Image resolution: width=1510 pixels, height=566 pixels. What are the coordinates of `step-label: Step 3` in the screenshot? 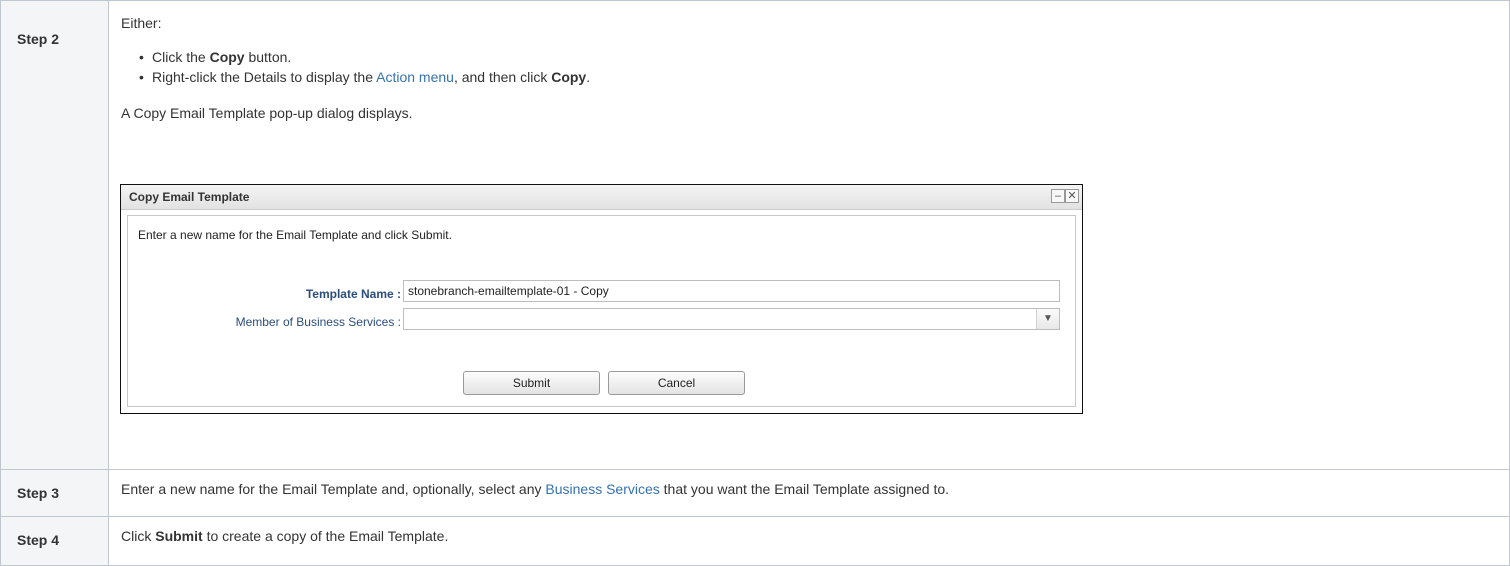 It's located at (54, 493).